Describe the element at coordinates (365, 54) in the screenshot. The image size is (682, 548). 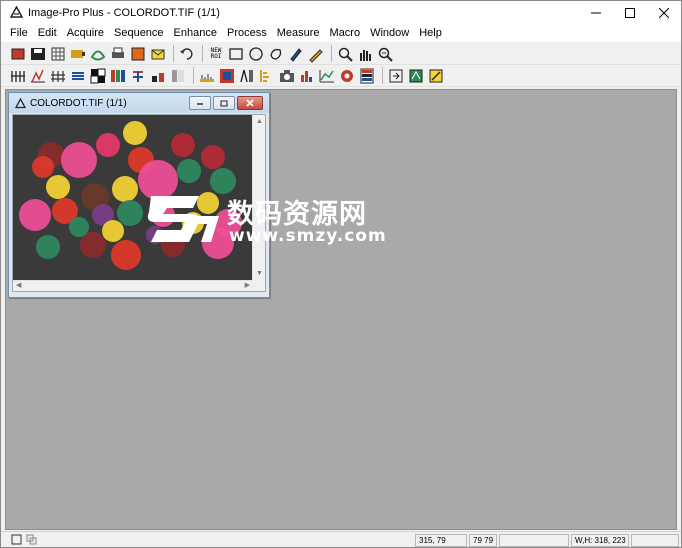
I see `pan-hand-icon` at that location.